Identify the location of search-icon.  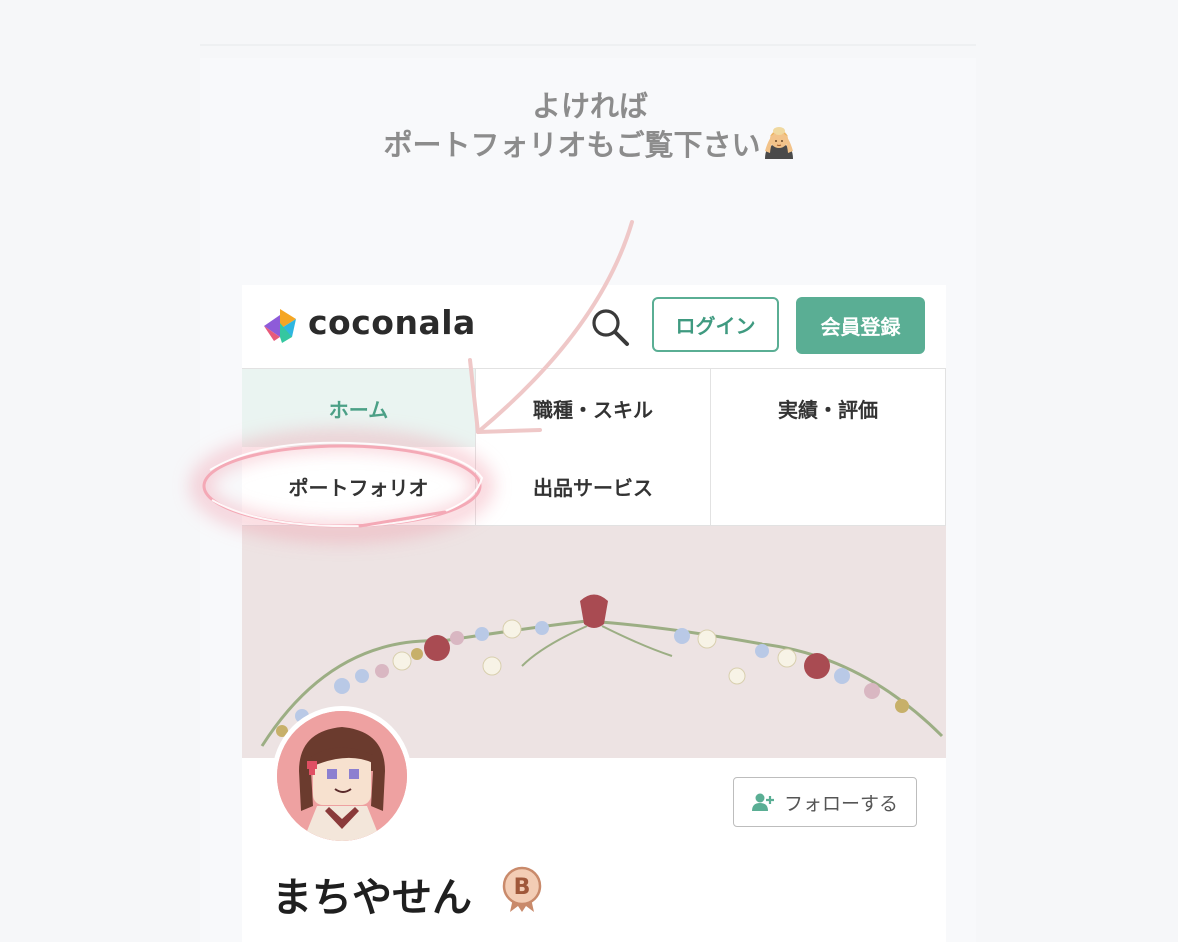
(610, 327).